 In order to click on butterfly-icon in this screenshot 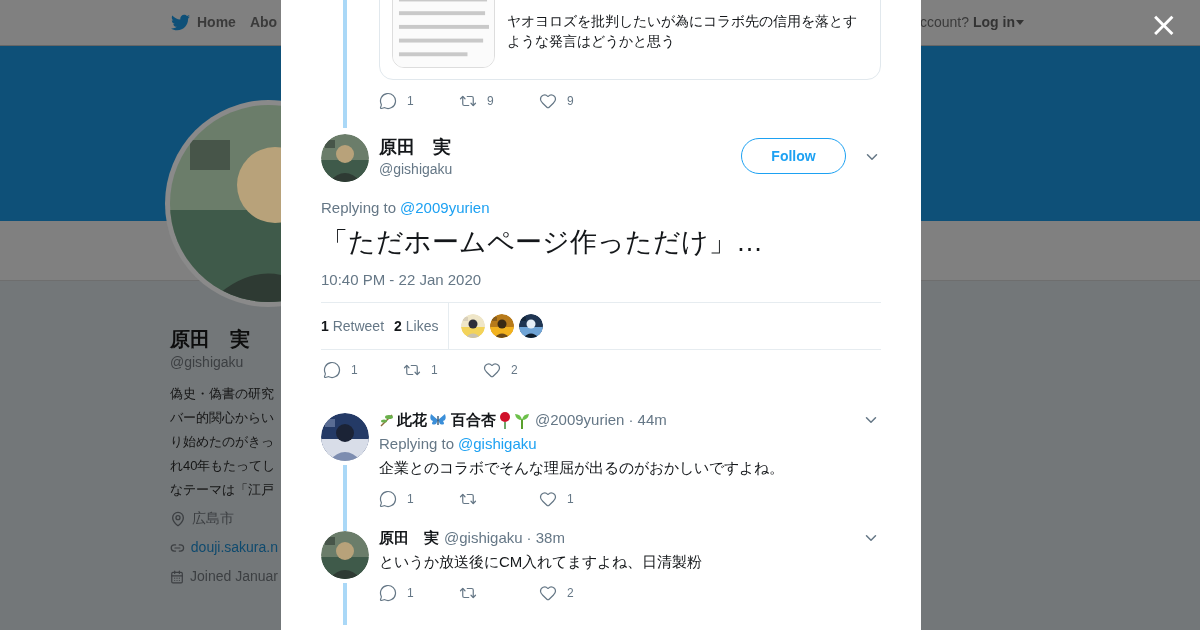, I will do `click(438, 420)`.